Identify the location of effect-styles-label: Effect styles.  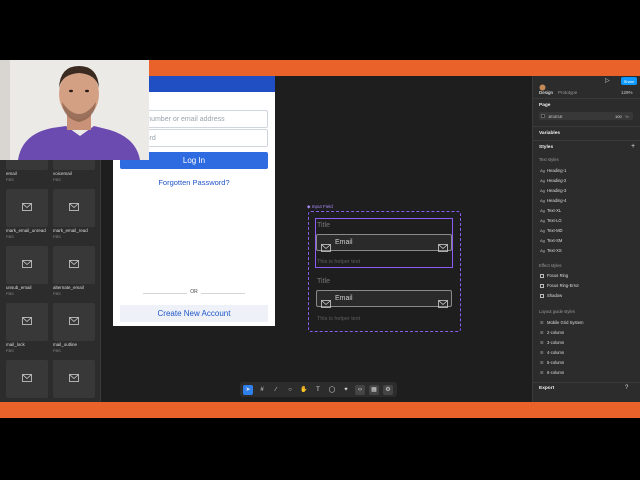
(550, 265).